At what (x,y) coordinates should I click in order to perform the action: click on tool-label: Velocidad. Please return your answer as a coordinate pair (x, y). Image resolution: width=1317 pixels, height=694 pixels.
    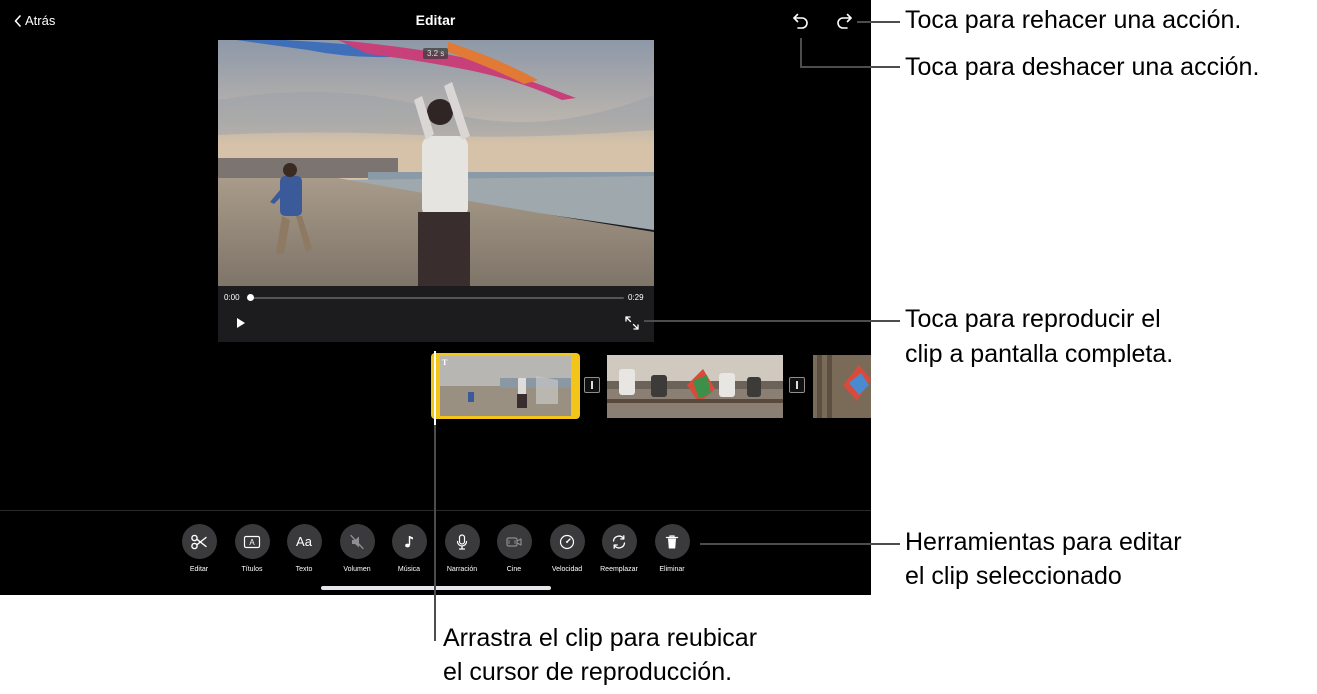
    Looking at the image, I should click on (567, 569).